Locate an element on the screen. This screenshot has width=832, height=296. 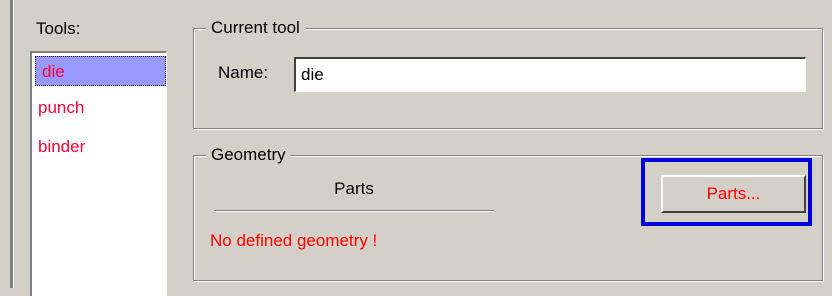
no-geometry-message: No defined geometry ! is located at coordinates (294, 240).